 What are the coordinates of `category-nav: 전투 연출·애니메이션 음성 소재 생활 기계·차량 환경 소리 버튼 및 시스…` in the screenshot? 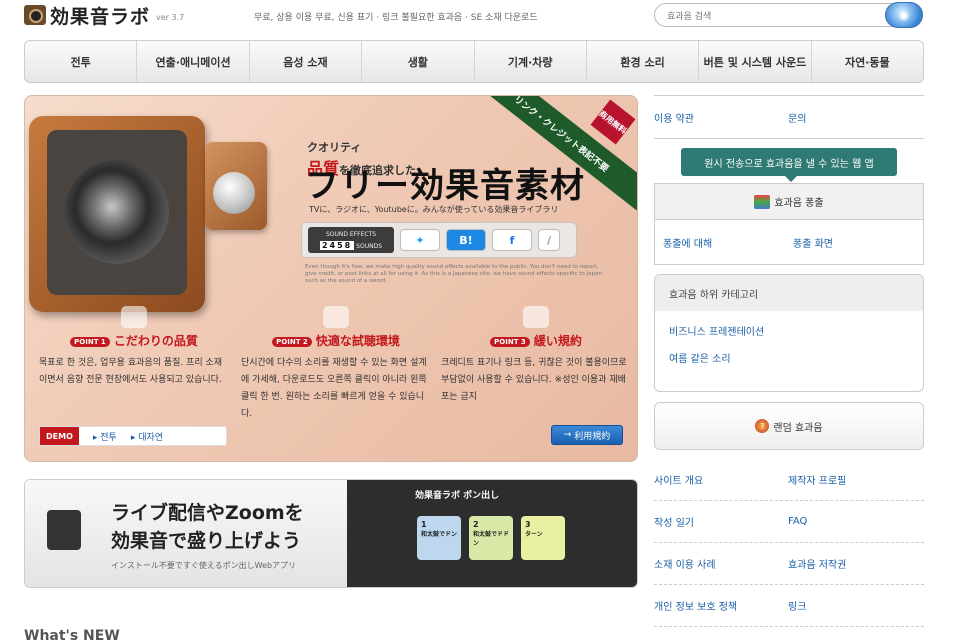 It's located at (474, 61).